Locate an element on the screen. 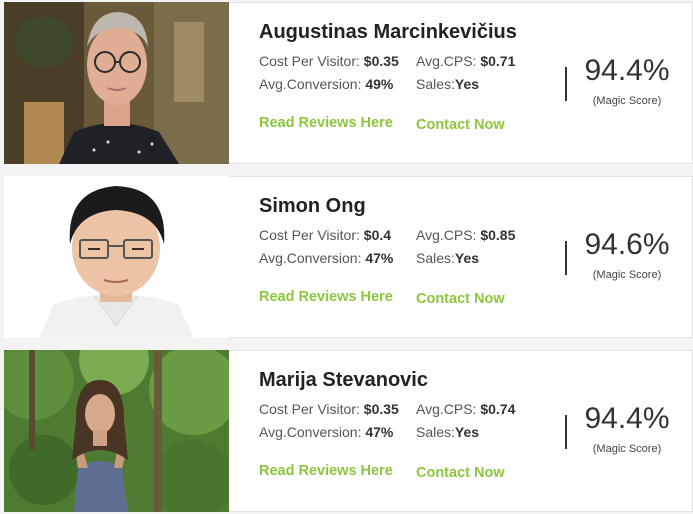 The height and width of the screenshot is (514, 693). vendor-name: Simon Ong is located at coordinates (312, 206).